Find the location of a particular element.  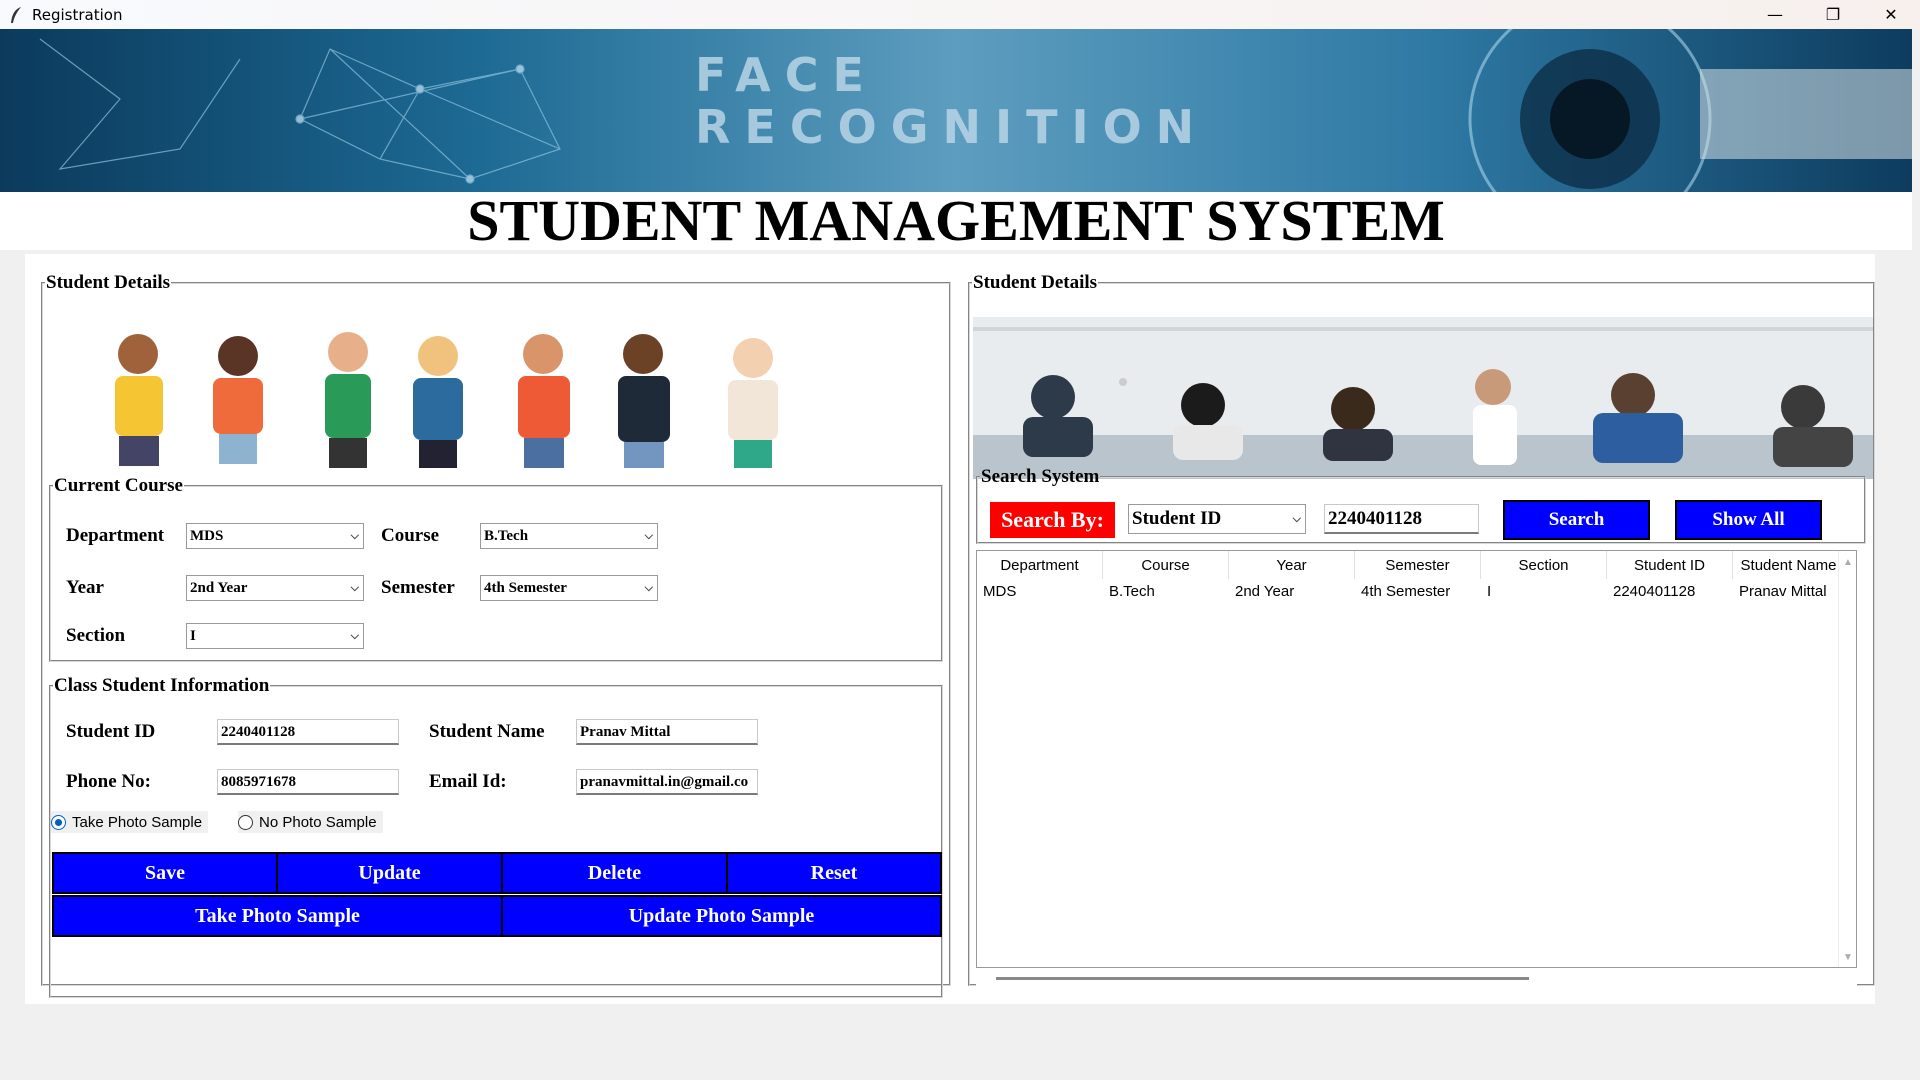

right-frame-title: Student Details is located at coordinates (1035, 282).